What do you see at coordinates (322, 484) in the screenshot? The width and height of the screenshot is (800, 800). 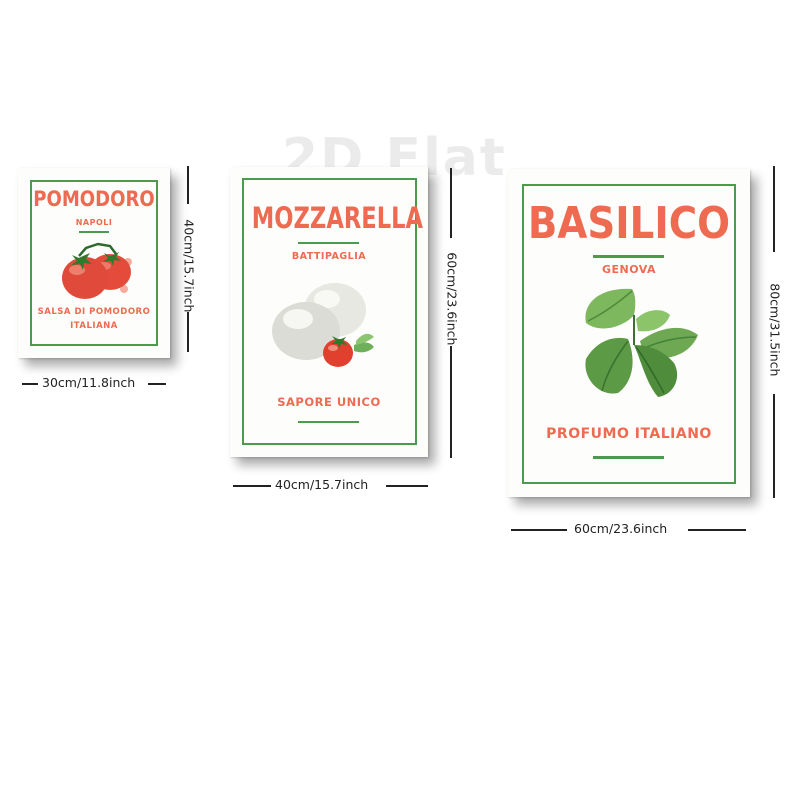 I see `width-dimension-label: 40cm/15.7inch` at bounding box center [322, 484].